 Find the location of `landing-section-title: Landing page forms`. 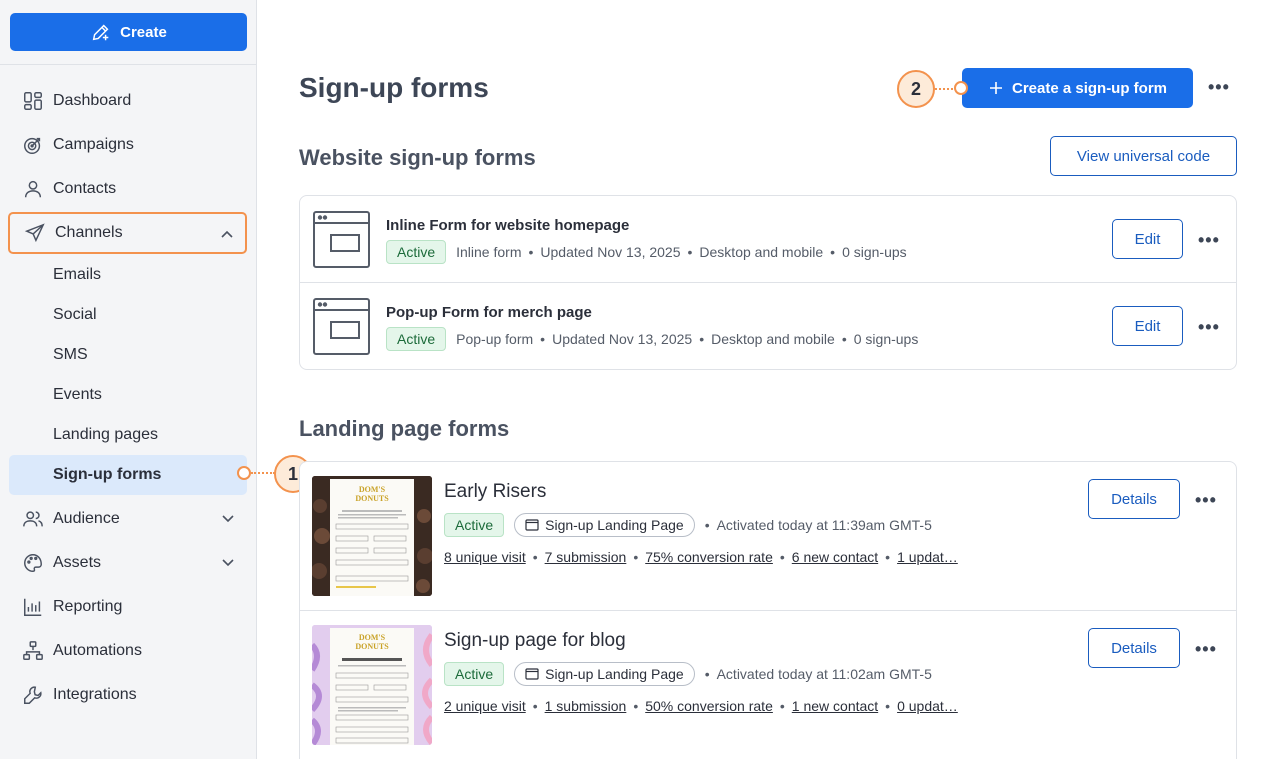

landing-section-title: Landing page forms is located at coordinates (404, 428).